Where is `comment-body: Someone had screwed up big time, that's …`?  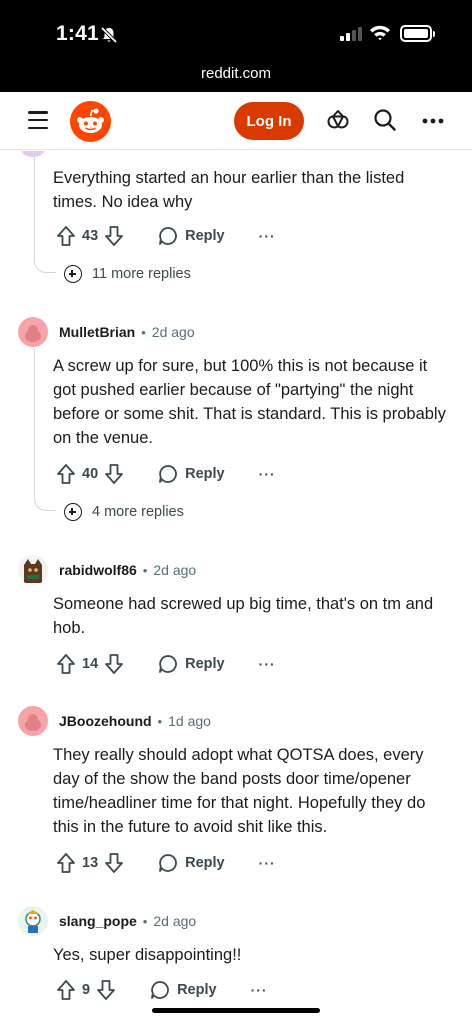 comment-body: Someone had screwed up big time, that's … is located at coordinates (243, 616).